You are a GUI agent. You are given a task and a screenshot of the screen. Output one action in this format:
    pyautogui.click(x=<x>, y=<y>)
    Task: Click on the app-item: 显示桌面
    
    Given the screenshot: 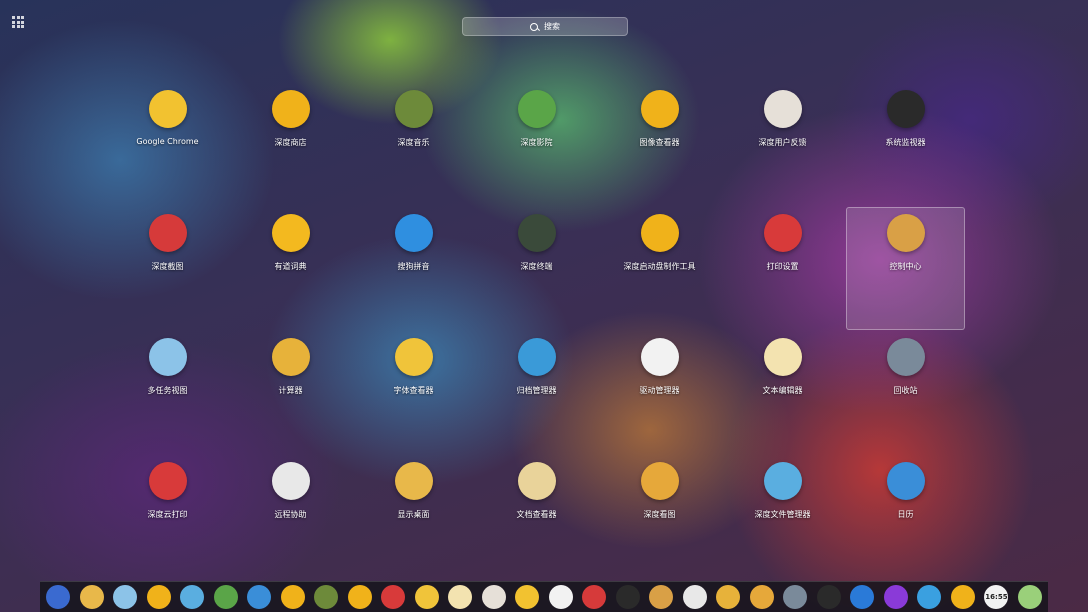 What is the action you would take?
    pyautogui.click(x=413, y=518)
    